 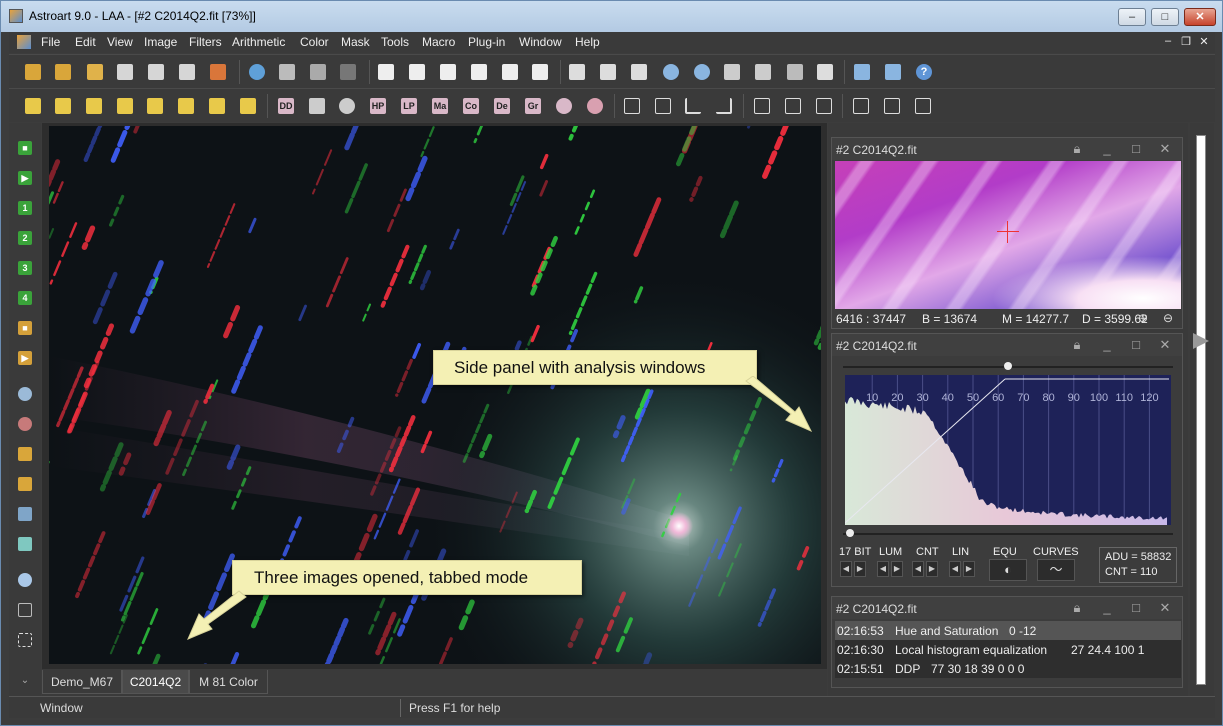 I want to click on record-icon: ■, so click(x=25, y=328).